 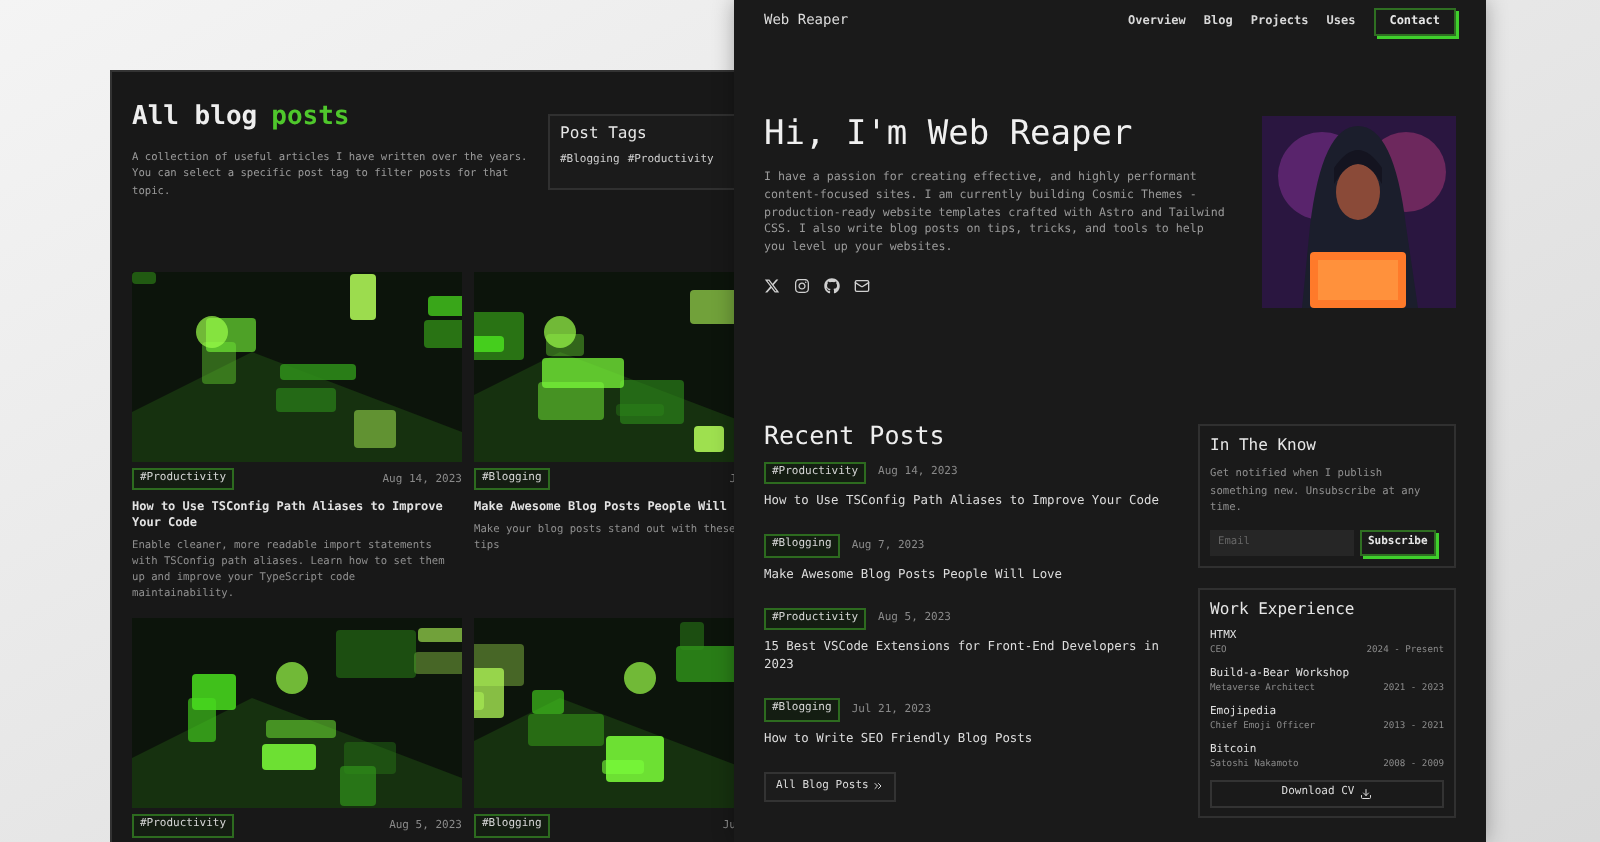 I want to click on post-tags-title: Post Tags, so click(x=604, y=134).